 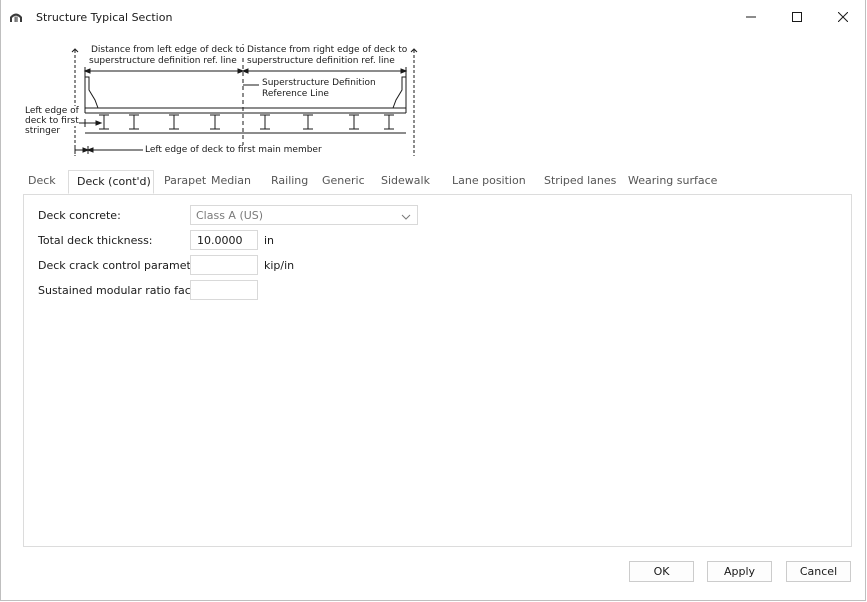 What do you see at coordinates (818, 571) in the screenshot?
I see `cancel-button: Cancel` at bounding box center [818, 571].